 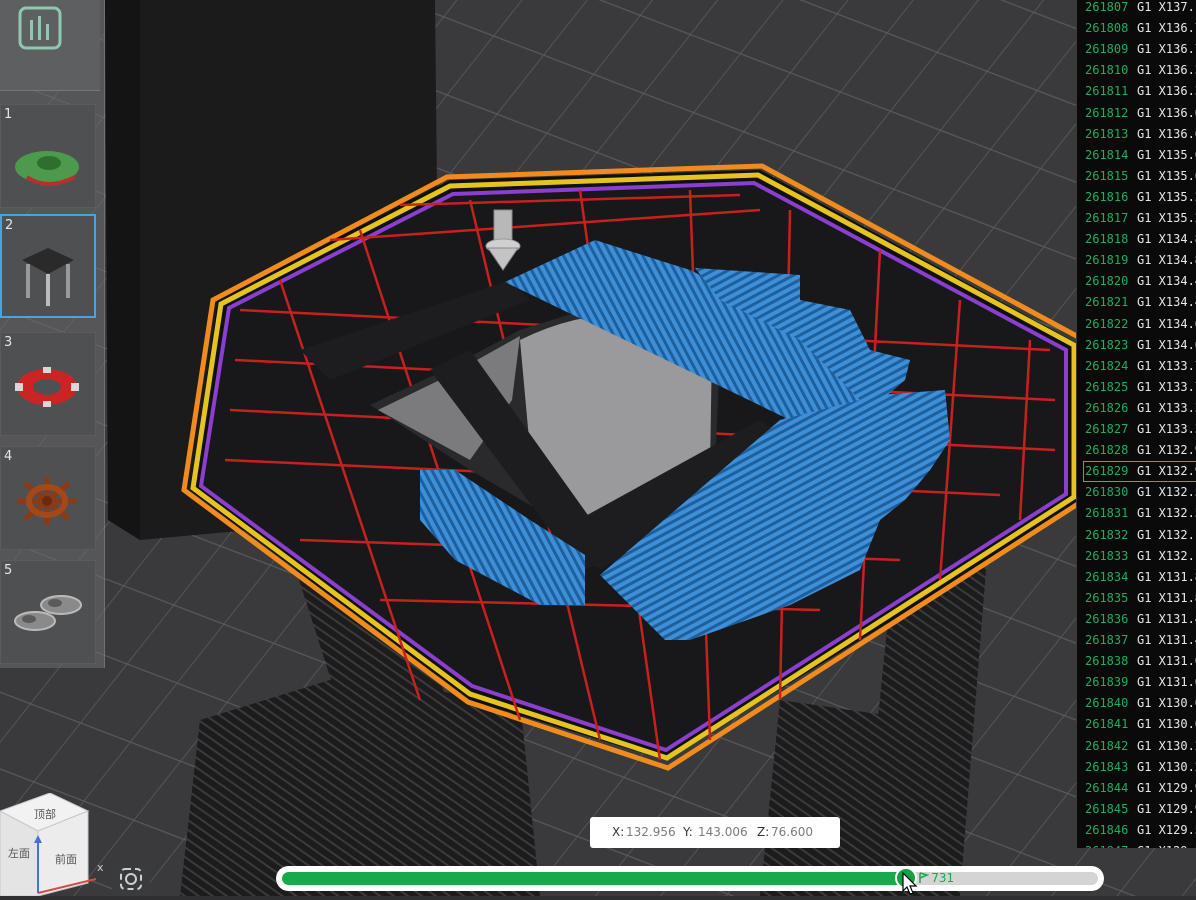 What do you see at coordinates (1136, 844) in the screenshot?
I see `gcode-line: 261847 G1 X129.5` at bounding box center [1136, 844].